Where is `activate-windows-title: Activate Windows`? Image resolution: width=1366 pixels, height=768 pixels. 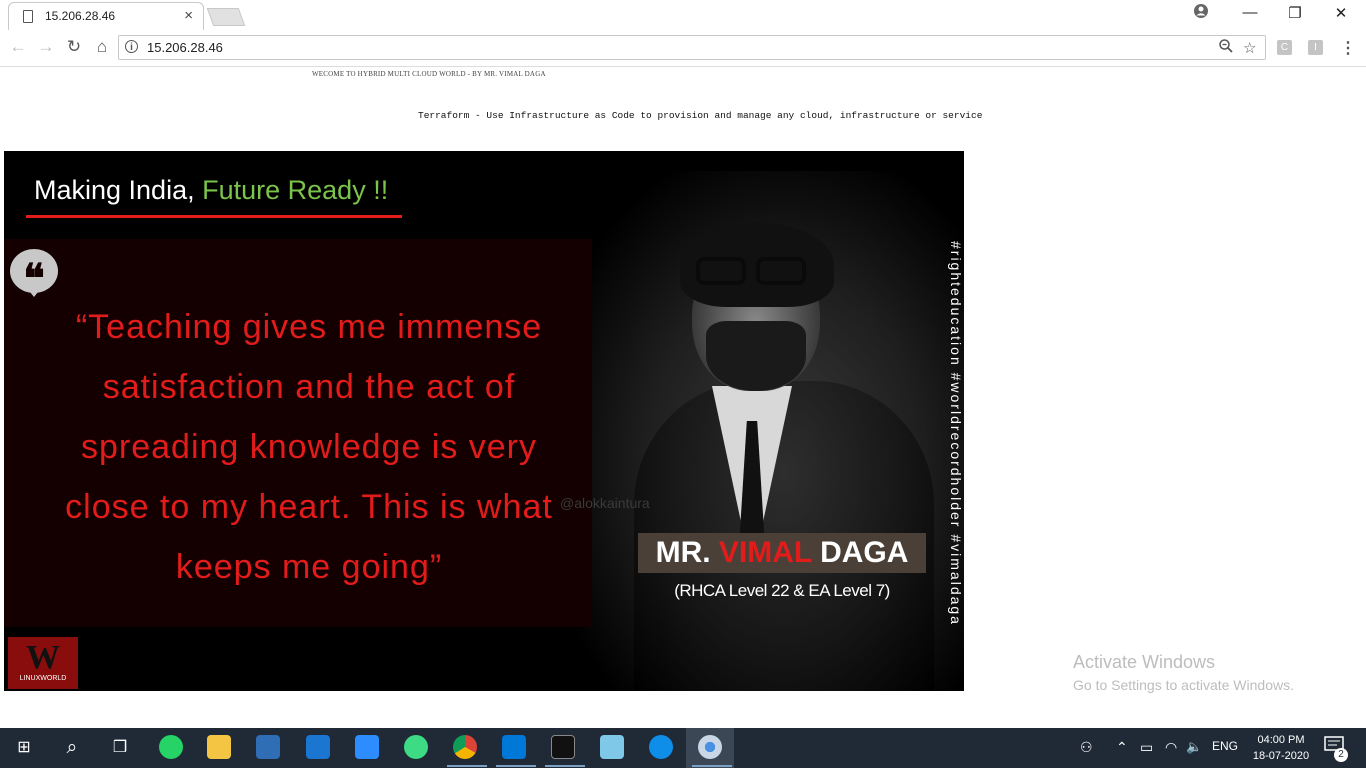
activate-windows-title: Activate Windows is located at coordinates (1144, 662).